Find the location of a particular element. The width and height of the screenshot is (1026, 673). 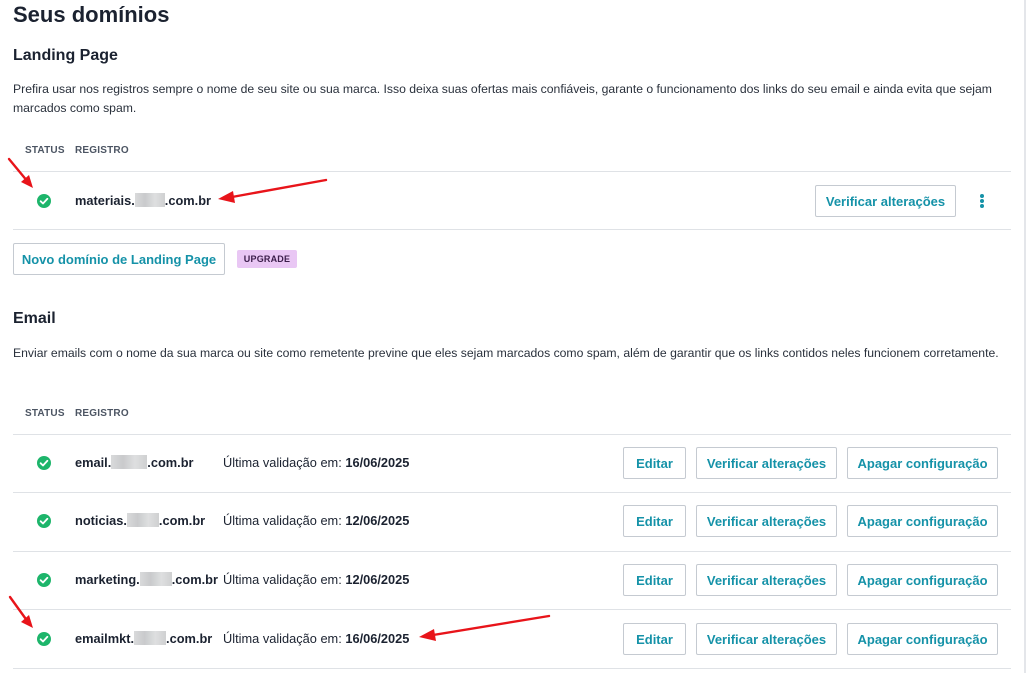

page-title: Seus domínios is located at coordinates (91, 14).